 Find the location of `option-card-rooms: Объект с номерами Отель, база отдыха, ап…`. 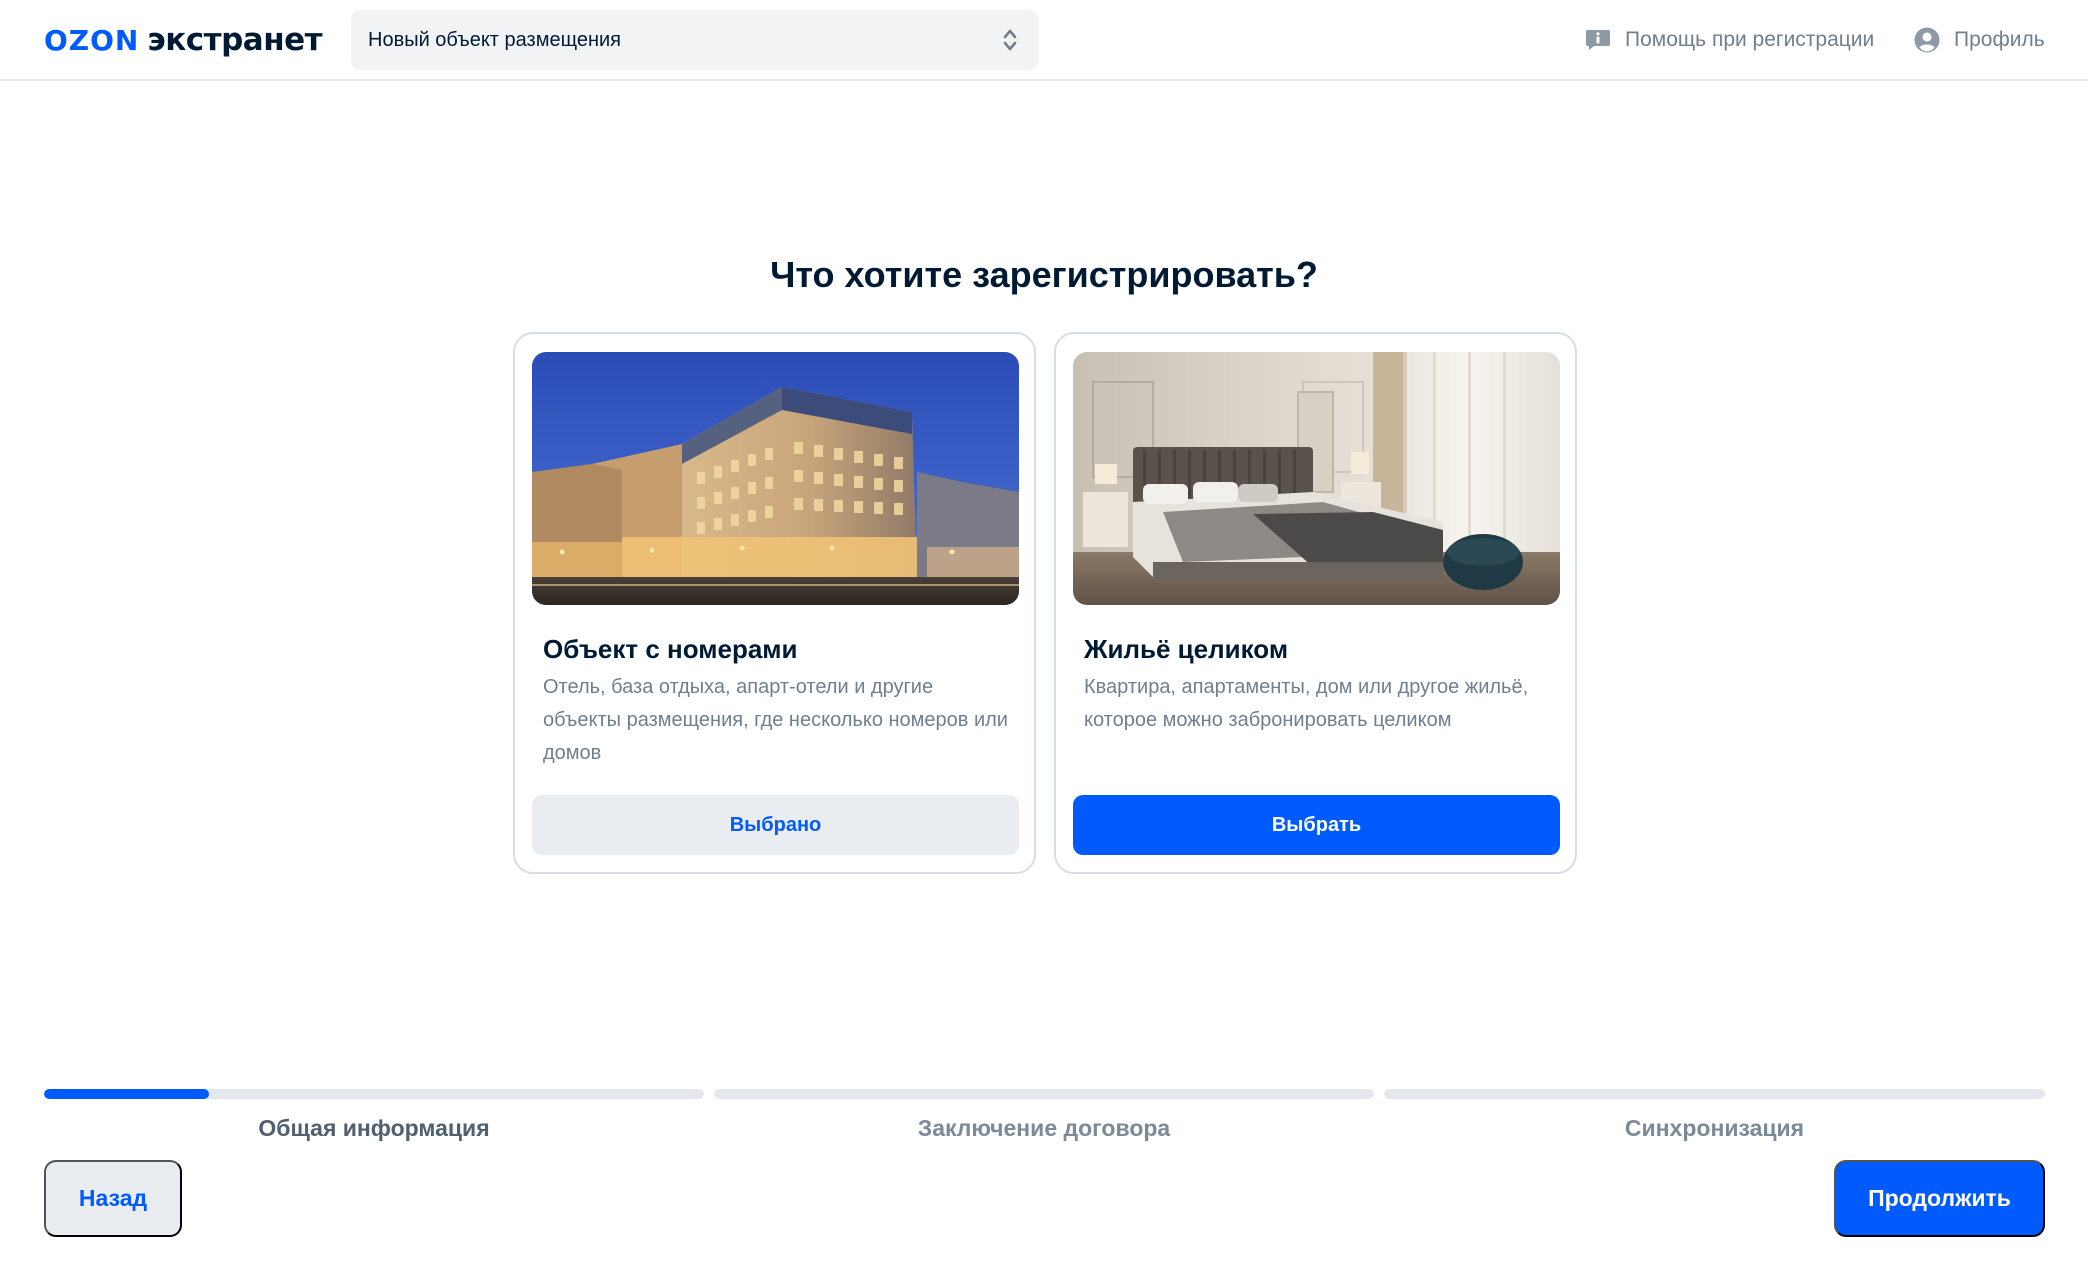

option-card-rooms: Объект с номерами Отель, база отдыха, ап… is located at coordinates (774, 603).